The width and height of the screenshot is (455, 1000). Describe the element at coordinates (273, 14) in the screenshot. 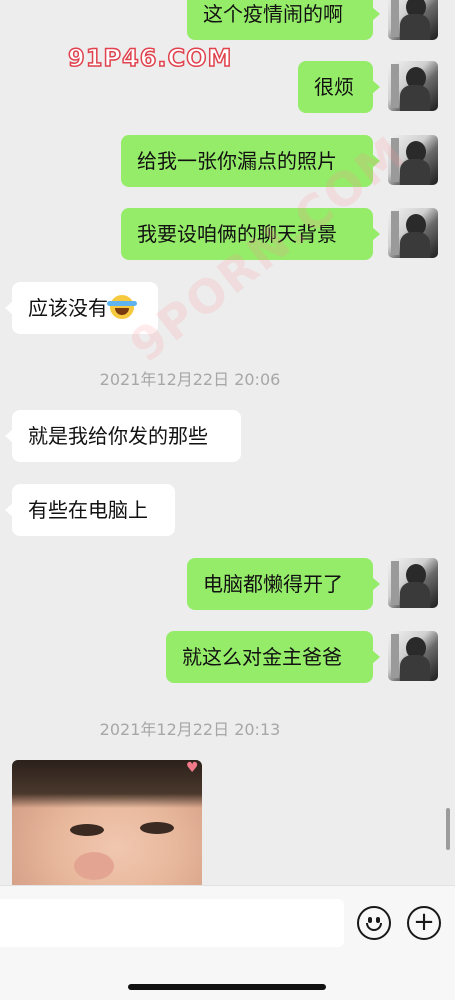

I see `message-text: 这个疫情闹的啊` at that location.